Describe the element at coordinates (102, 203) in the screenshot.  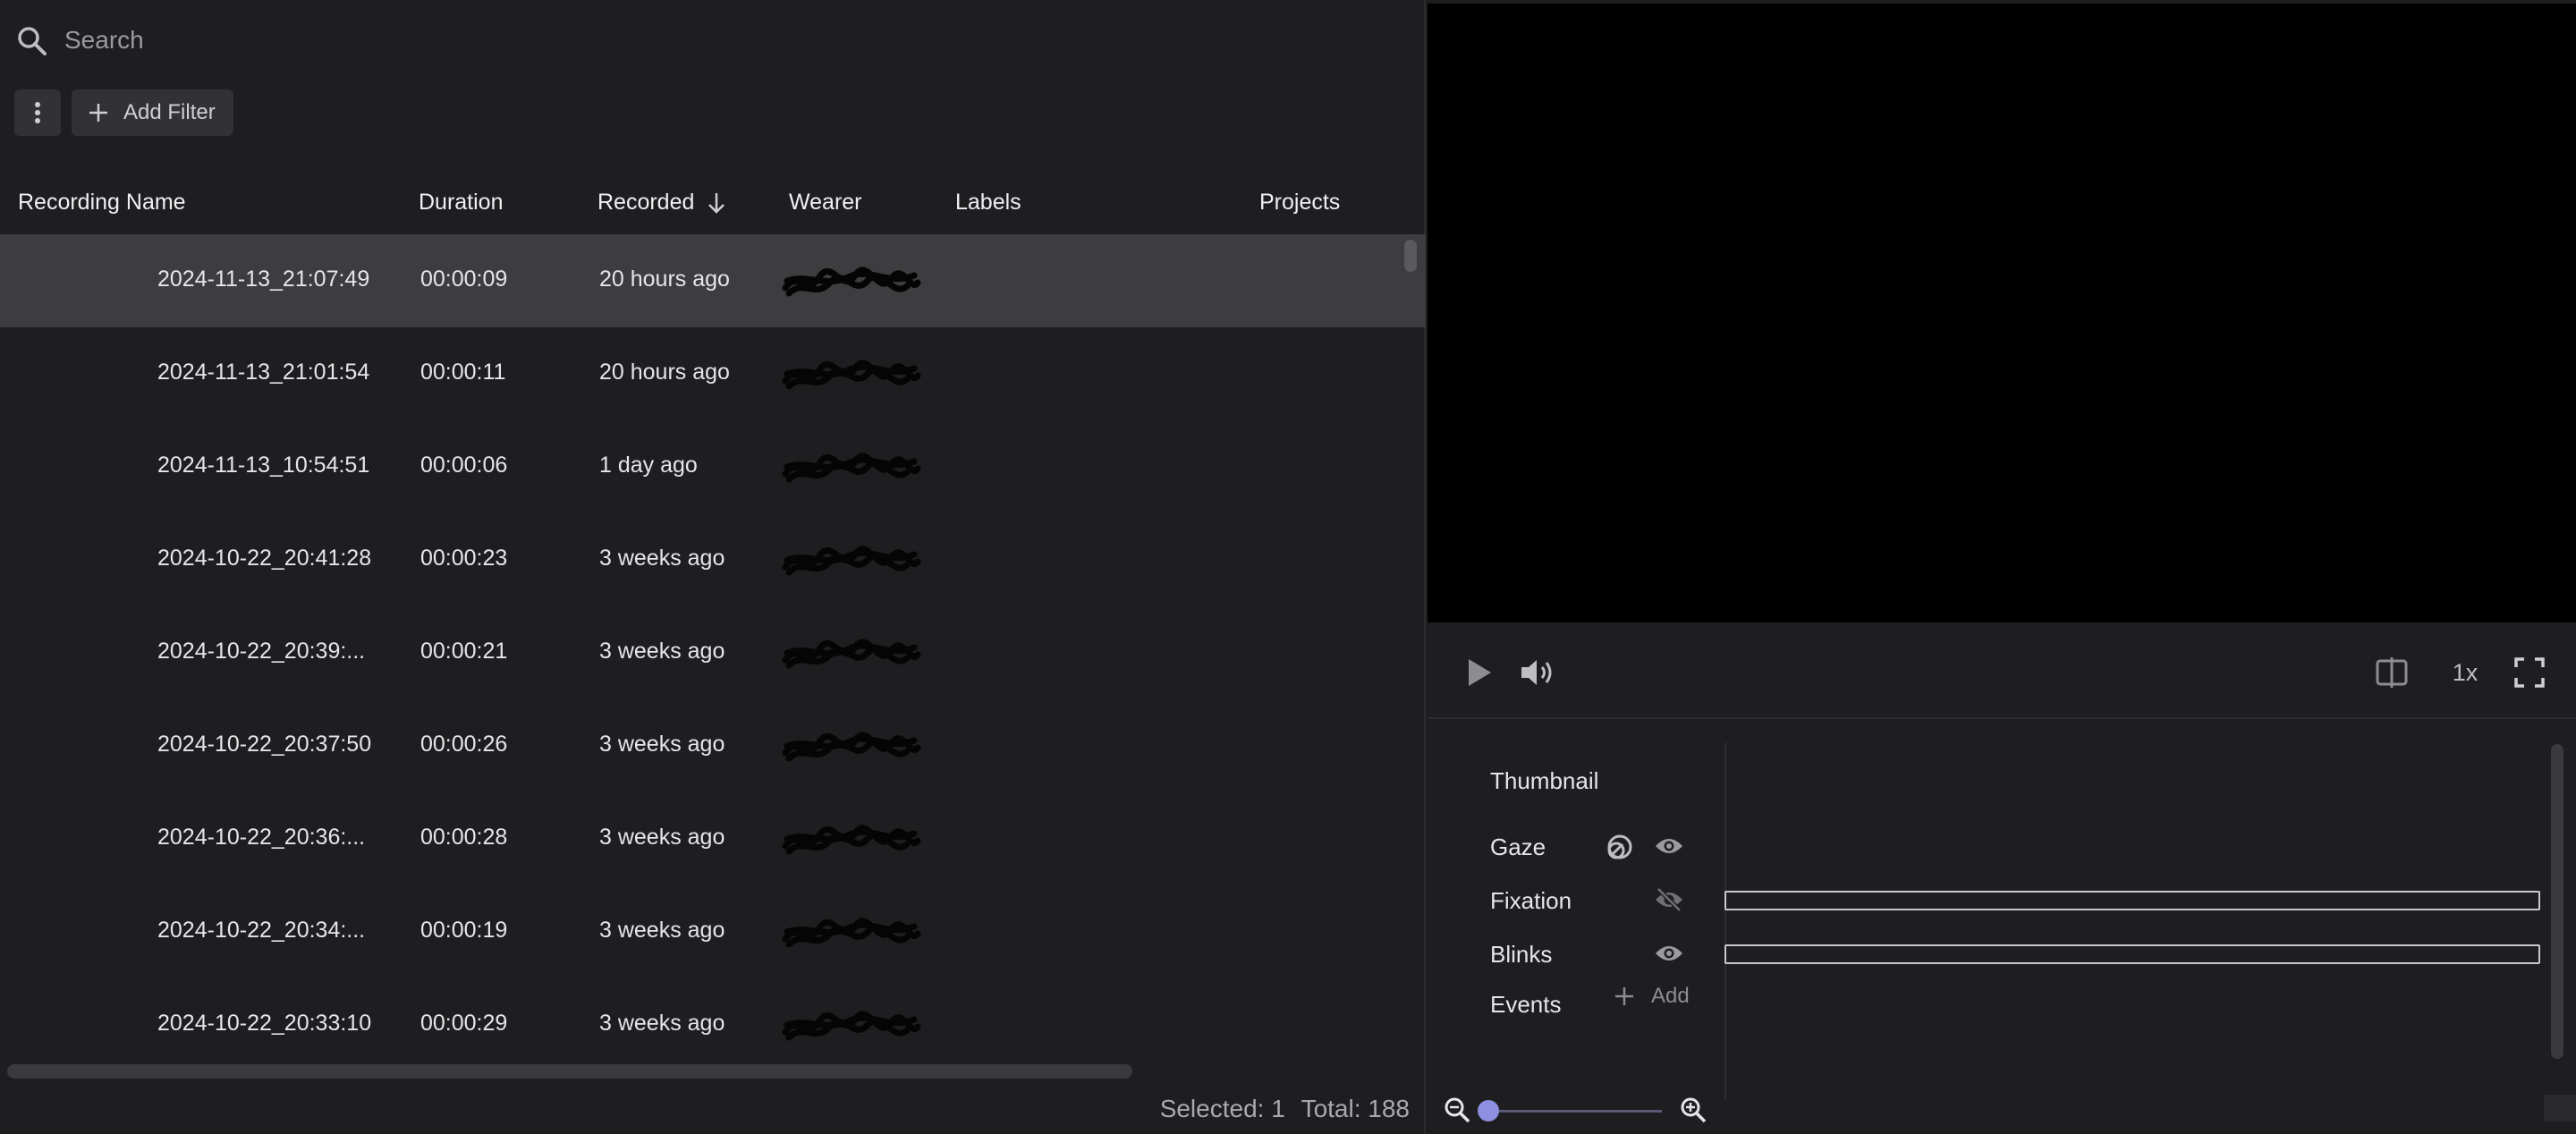
I see `column-header-recording-name: Recording Name` at that location.